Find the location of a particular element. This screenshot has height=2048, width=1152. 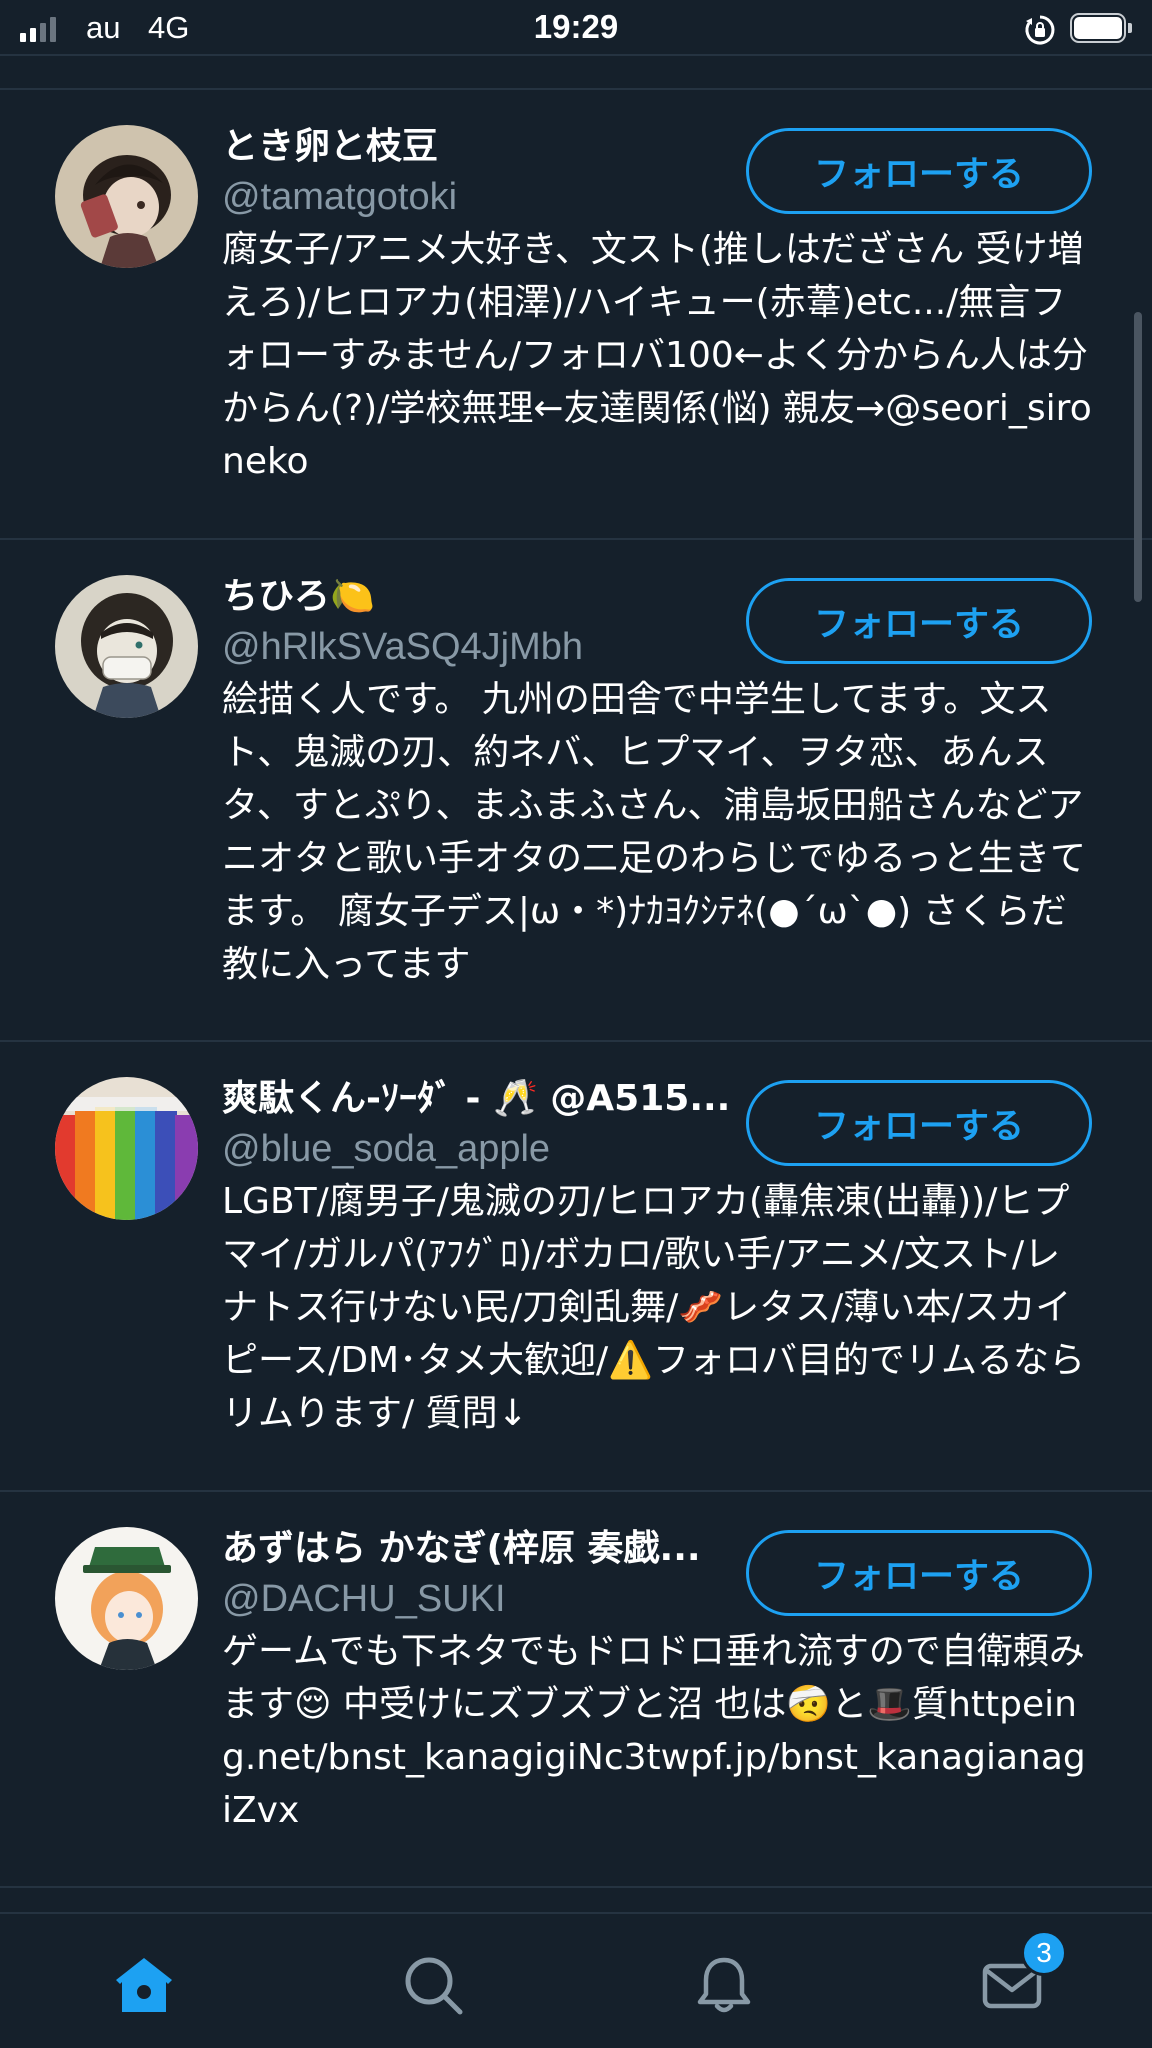

search-icon is located at coordinates (434, 1986).